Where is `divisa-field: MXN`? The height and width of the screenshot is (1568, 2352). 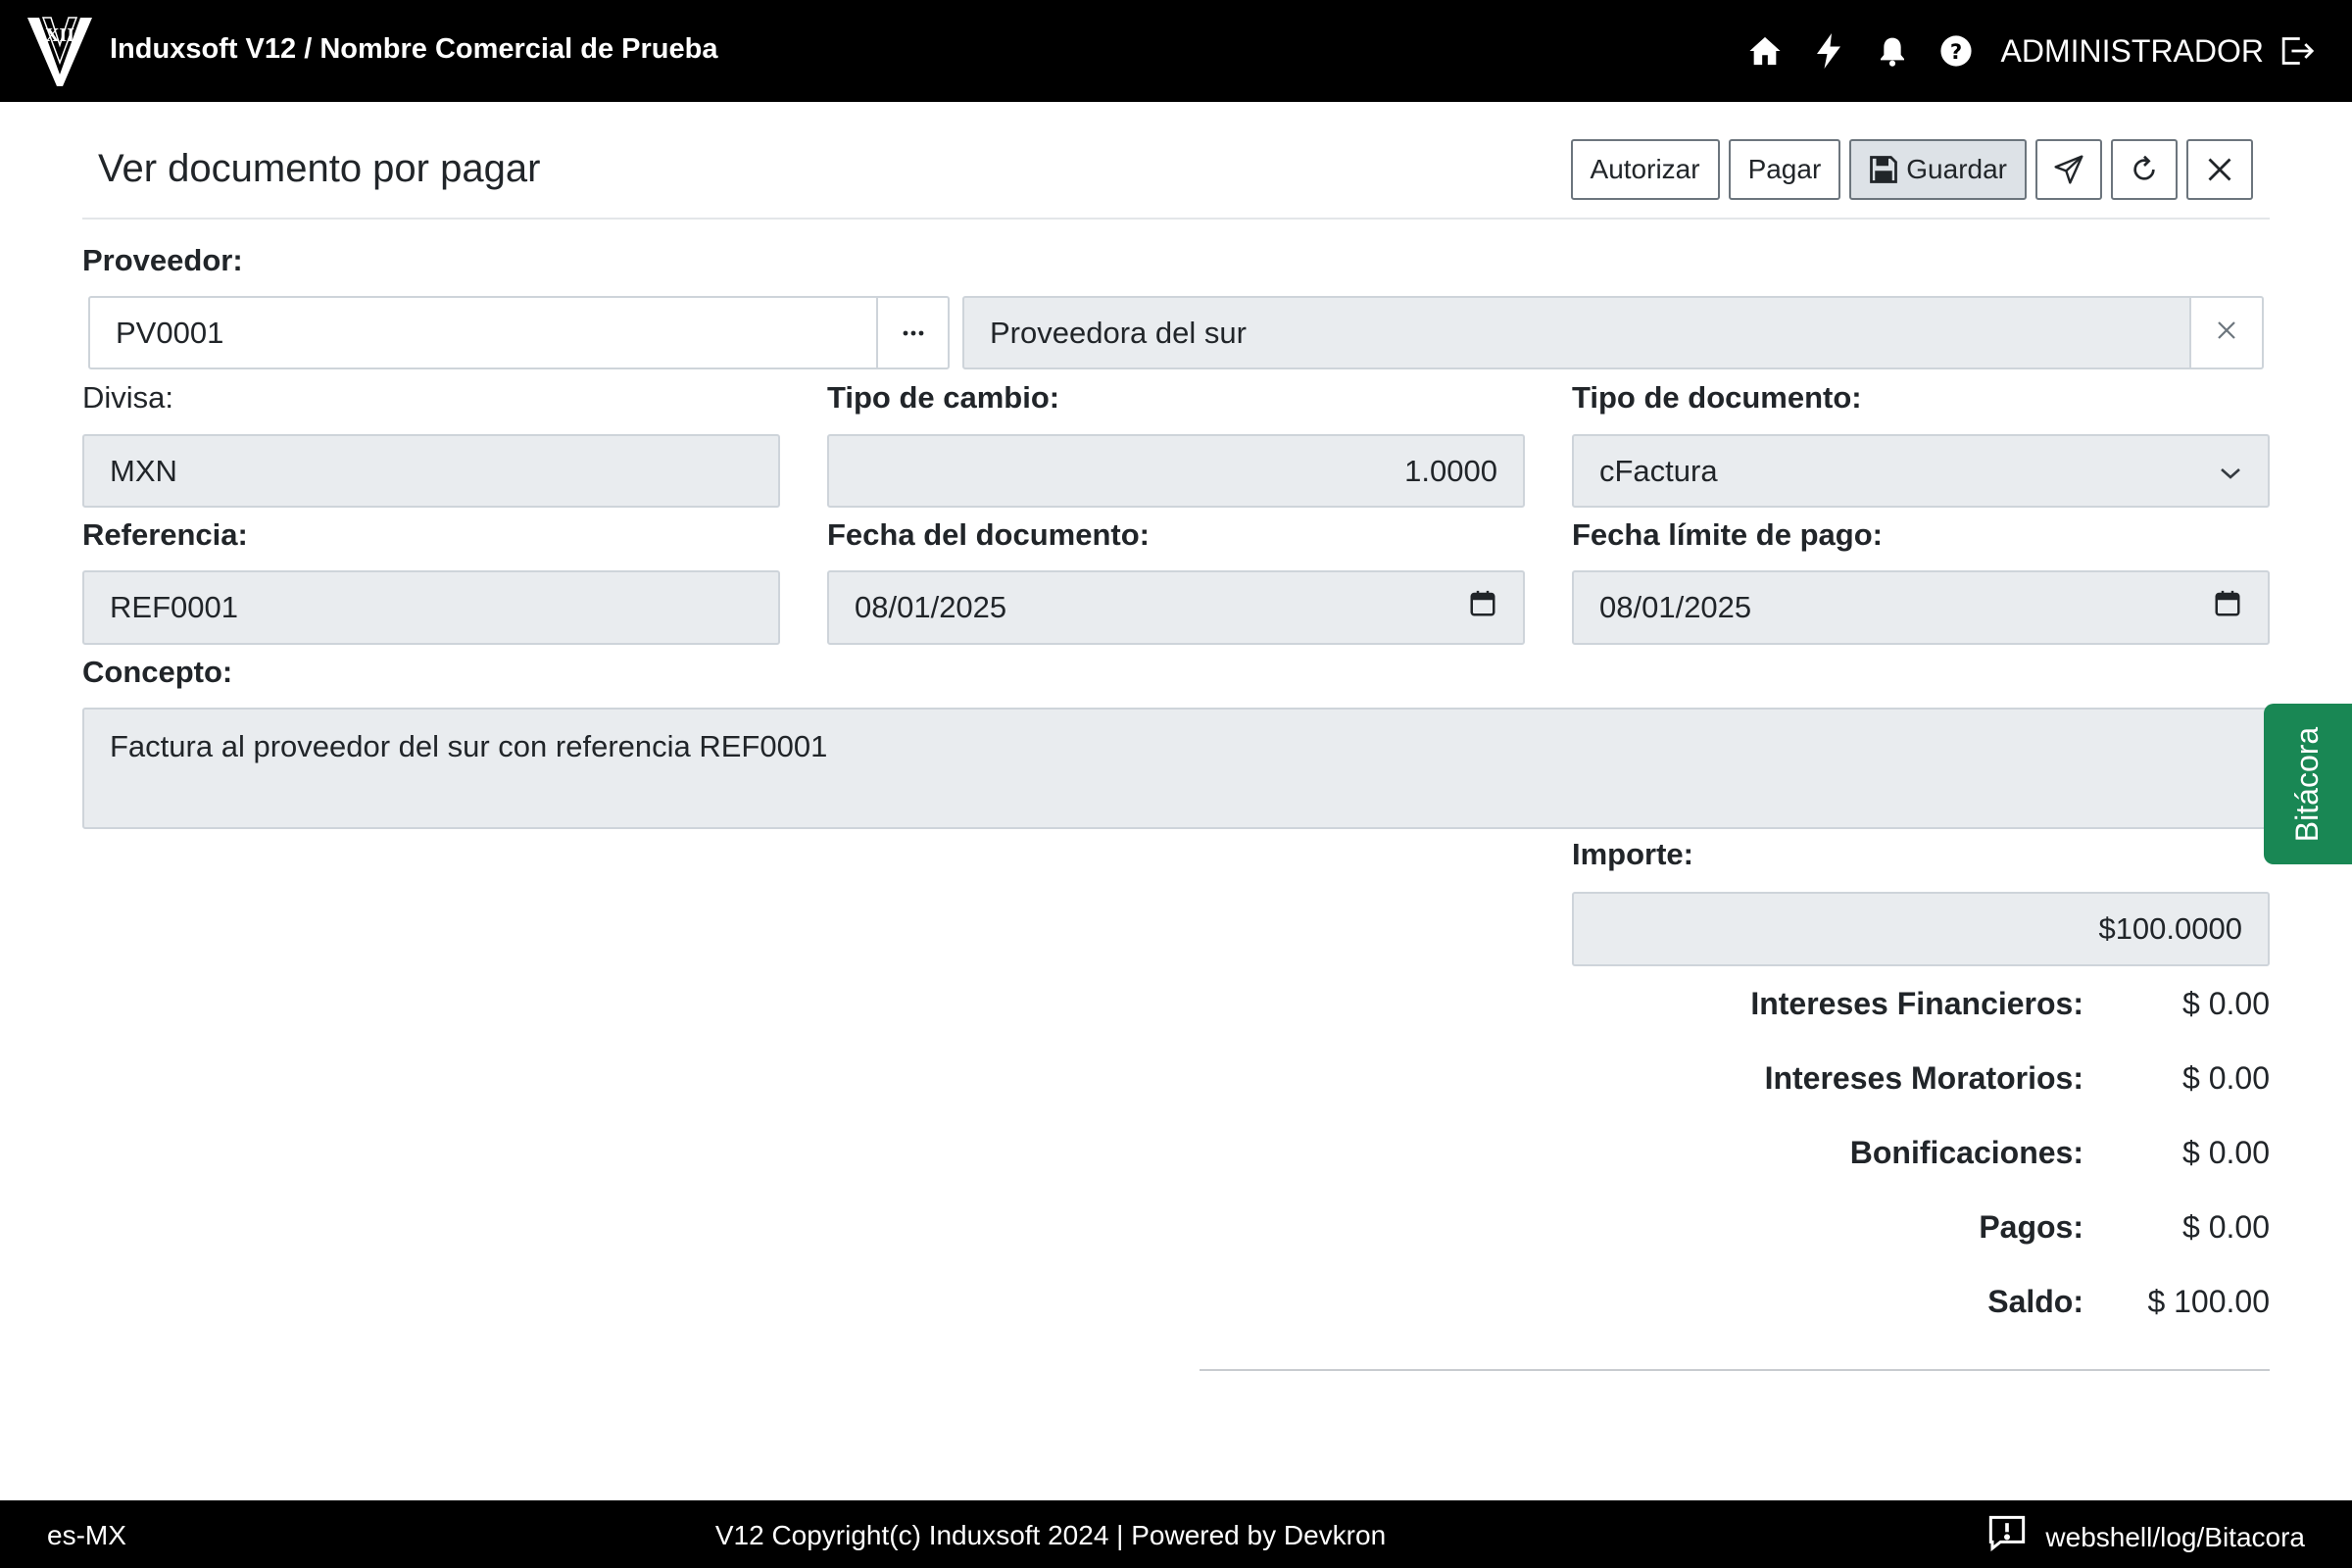
divisa-field: MXN is located at coordinates (431, 471).